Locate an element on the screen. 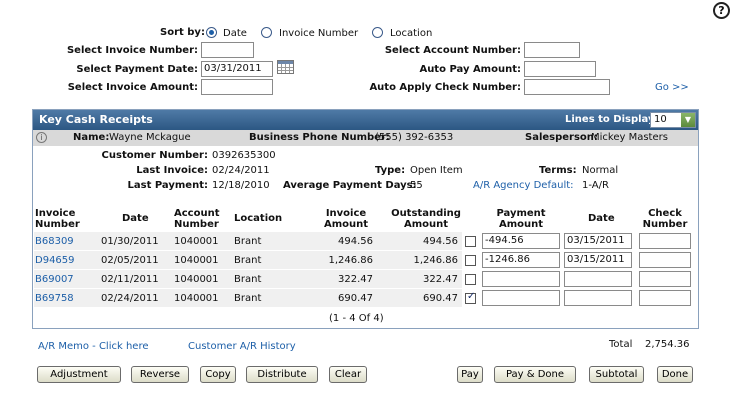  row-invoice-amount: 690.47 is located at coordinates (355, 298).